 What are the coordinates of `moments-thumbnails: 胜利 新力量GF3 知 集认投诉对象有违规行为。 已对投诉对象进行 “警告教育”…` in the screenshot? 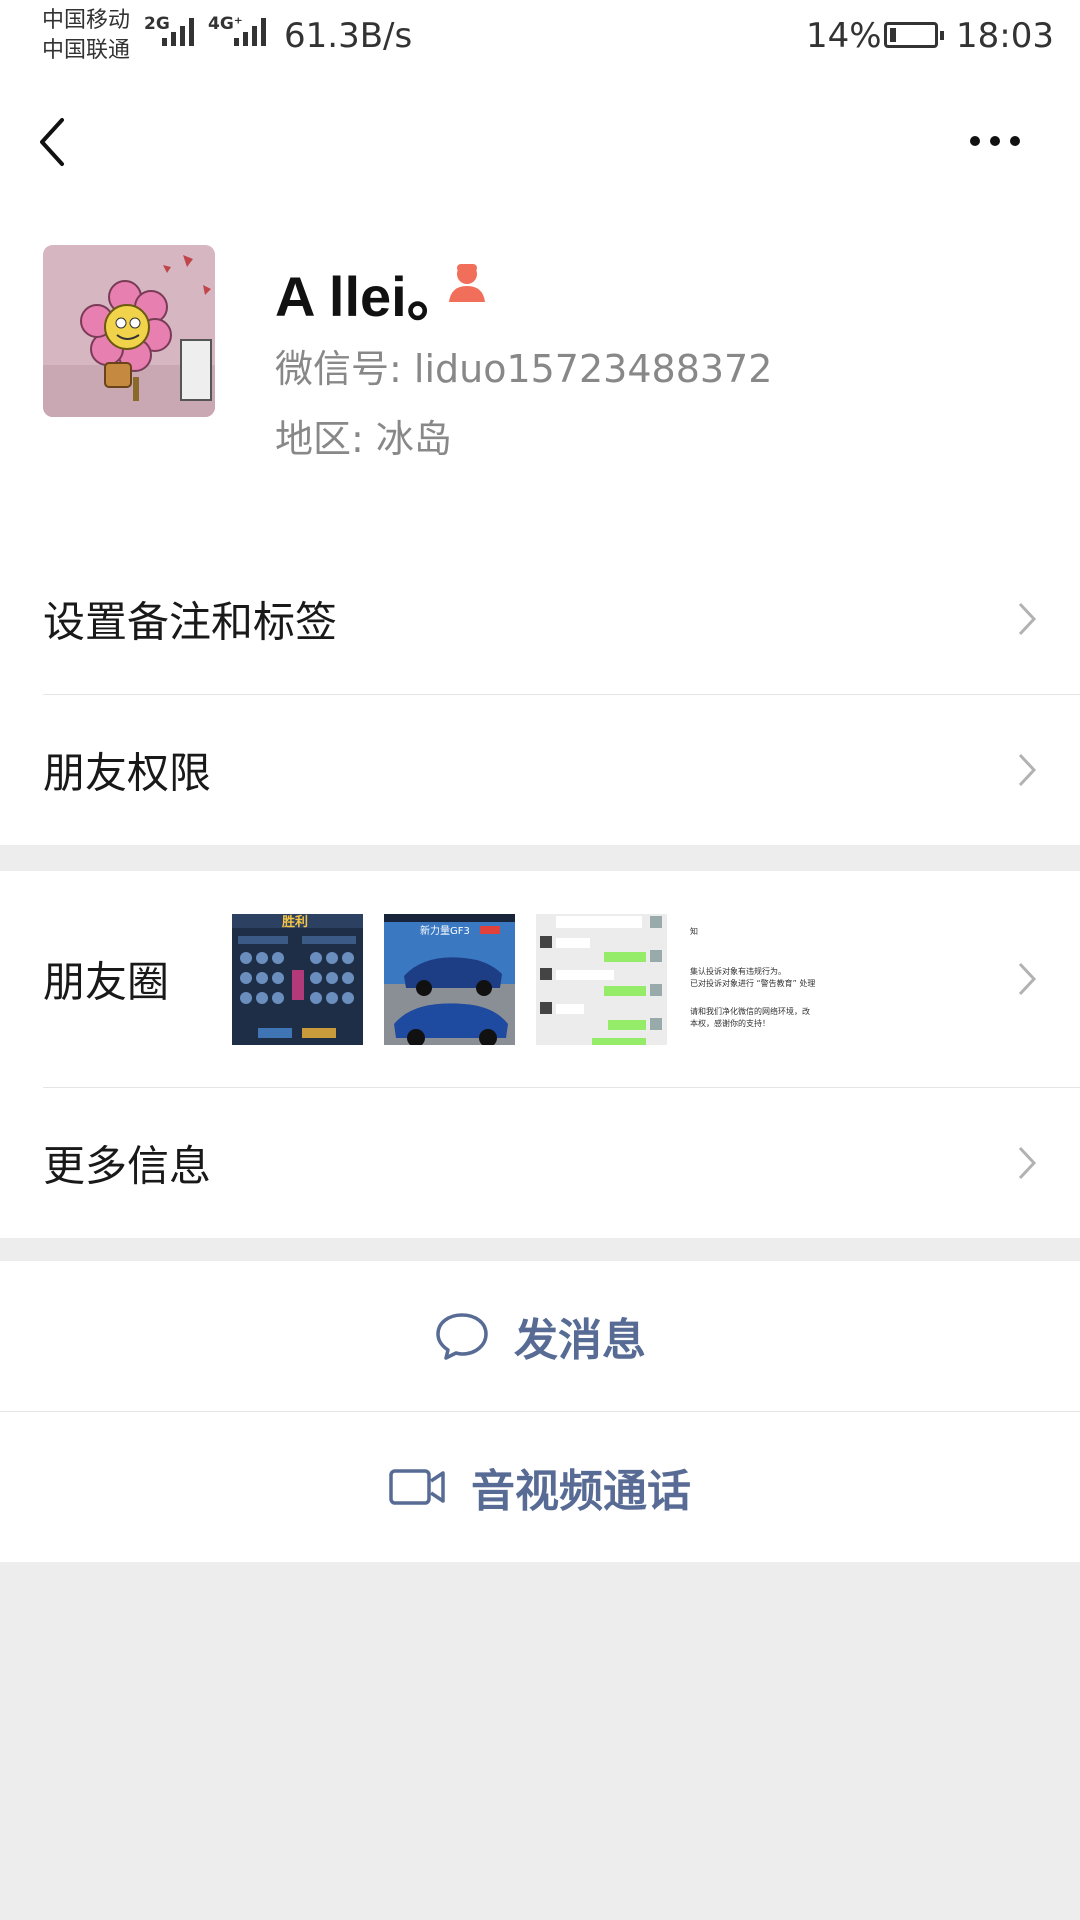 It's located at (525, 979).